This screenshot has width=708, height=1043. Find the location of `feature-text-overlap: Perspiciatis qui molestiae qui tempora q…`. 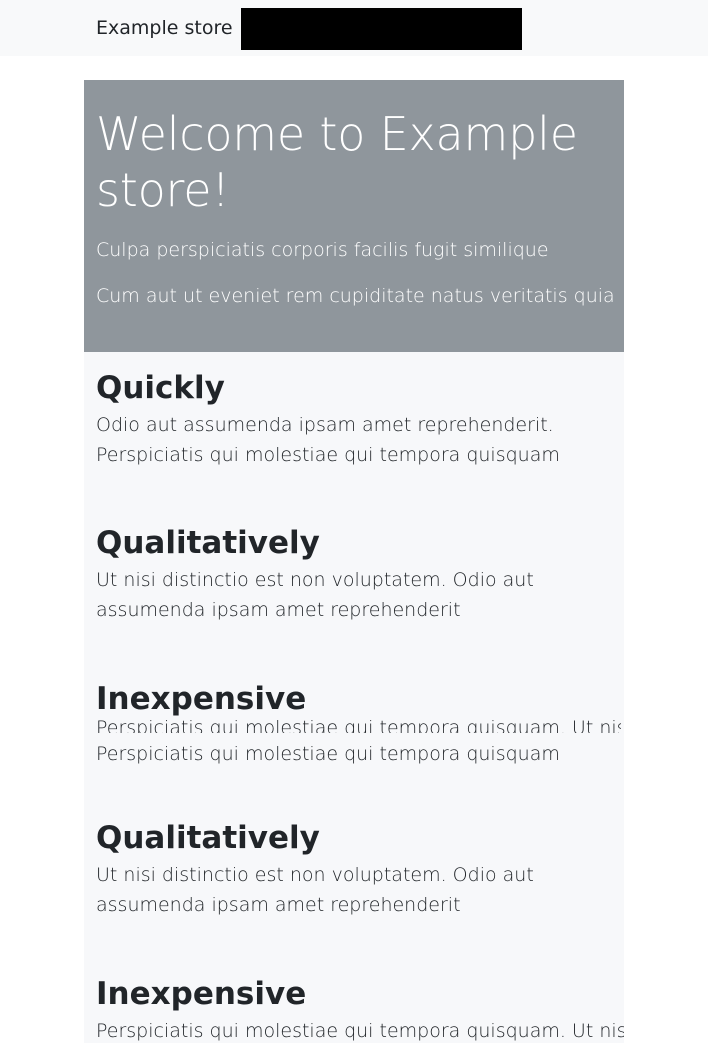

feature-text-overlap: Perspiciatis qui molestiae qui tempora q… is located at coordinates (328, 754).